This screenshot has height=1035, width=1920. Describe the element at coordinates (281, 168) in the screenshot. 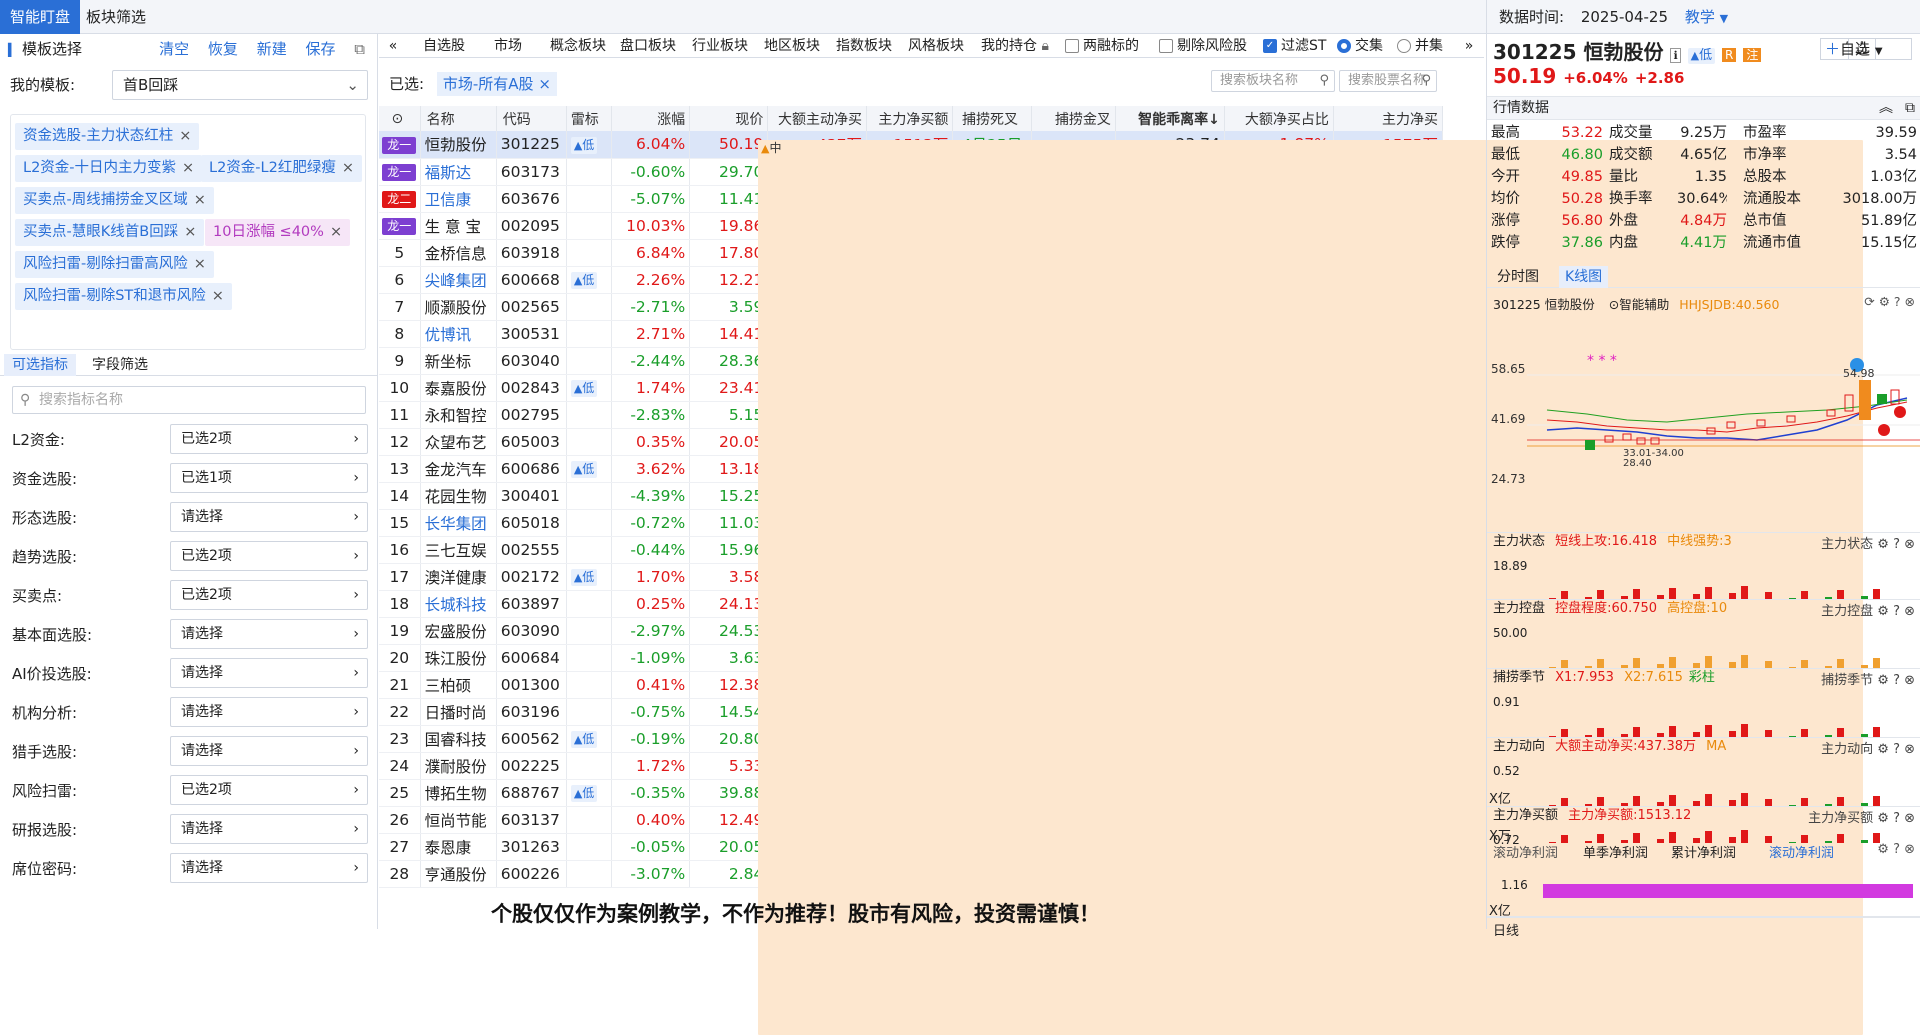

I see `tag-item: L2资金-L2红肥绿瘦 ×` at that location.